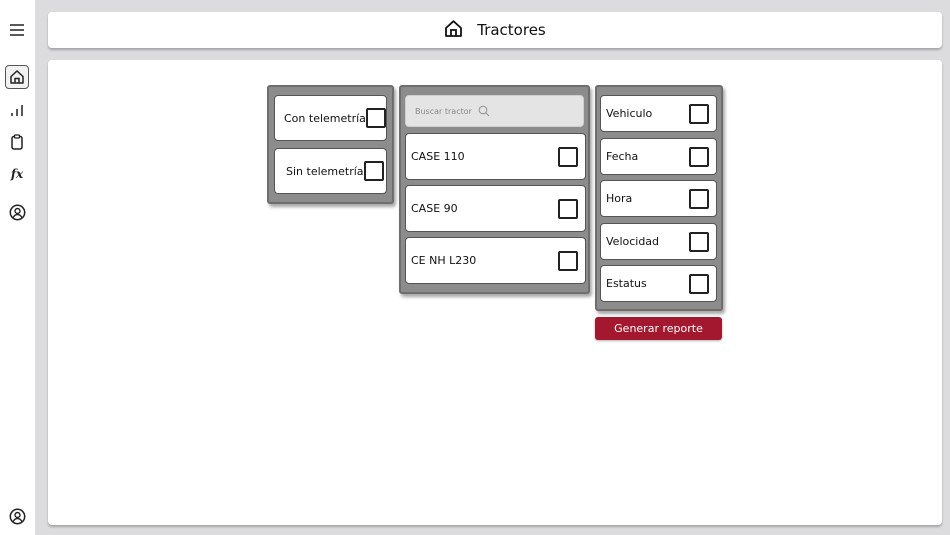  What do you see at coordinates (658, 283) in the screenshot?
I see `field-option-estatus: Estatus` at bounding box center [658, 283].